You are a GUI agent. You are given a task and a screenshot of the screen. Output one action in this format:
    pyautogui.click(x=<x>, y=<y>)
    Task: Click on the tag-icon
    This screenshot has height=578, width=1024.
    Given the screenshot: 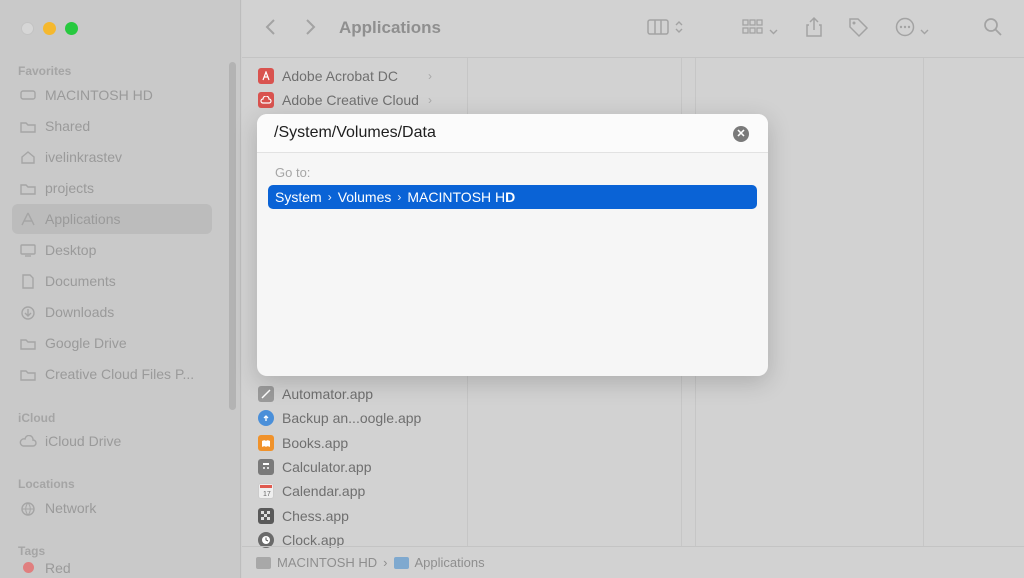 What is the action you would take?
    pyautogui.click(x=858, y=29)
    